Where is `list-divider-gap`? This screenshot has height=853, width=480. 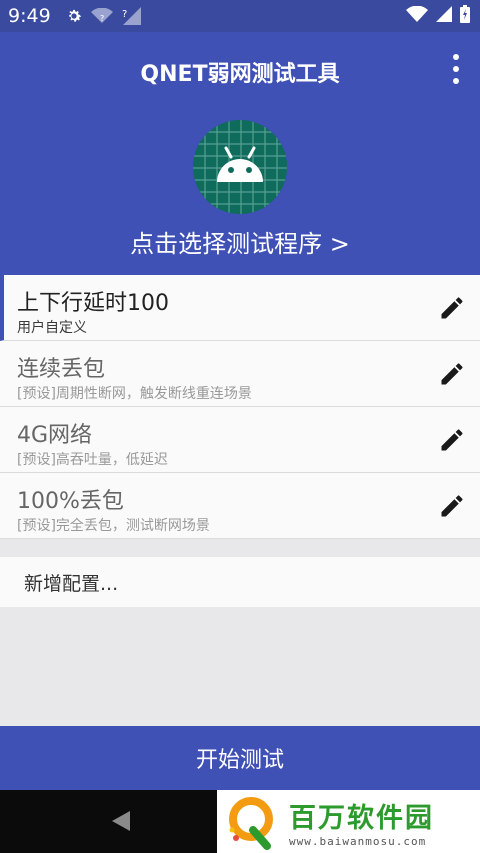 list-divider-gap is located at coordinates (240, 550).